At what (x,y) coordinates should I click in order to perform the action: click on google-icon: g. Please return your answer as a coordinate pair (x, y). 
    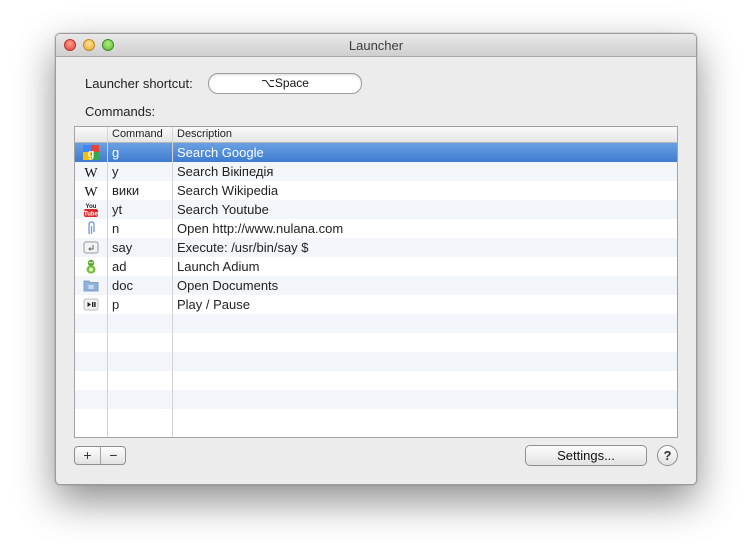
    Looking at the image, I should click on (91, 152).